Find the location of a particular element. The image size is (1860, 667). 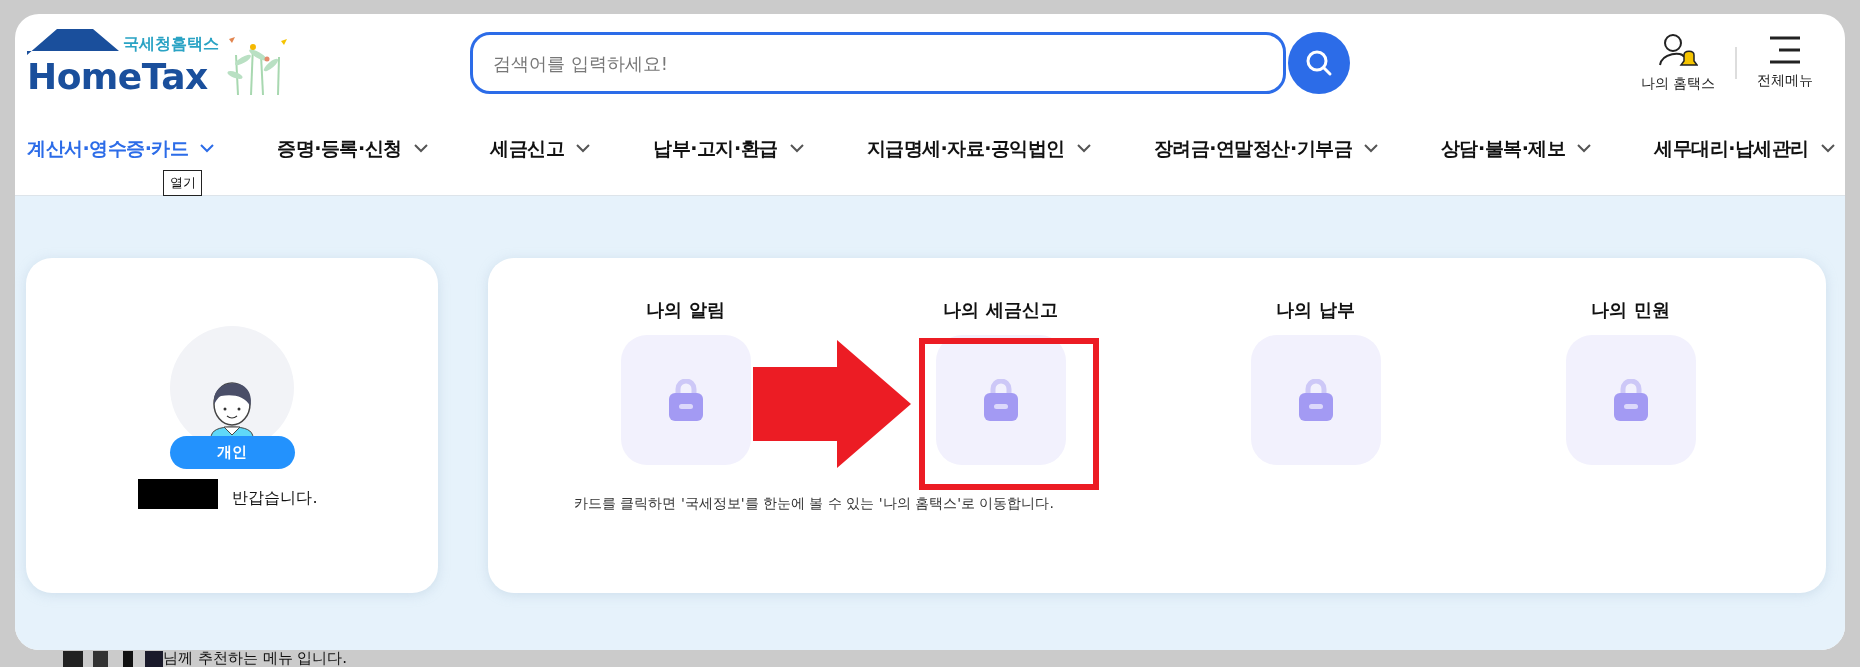

search-field: 검색어를 입력하세요! is located at coordinates (878, 63).